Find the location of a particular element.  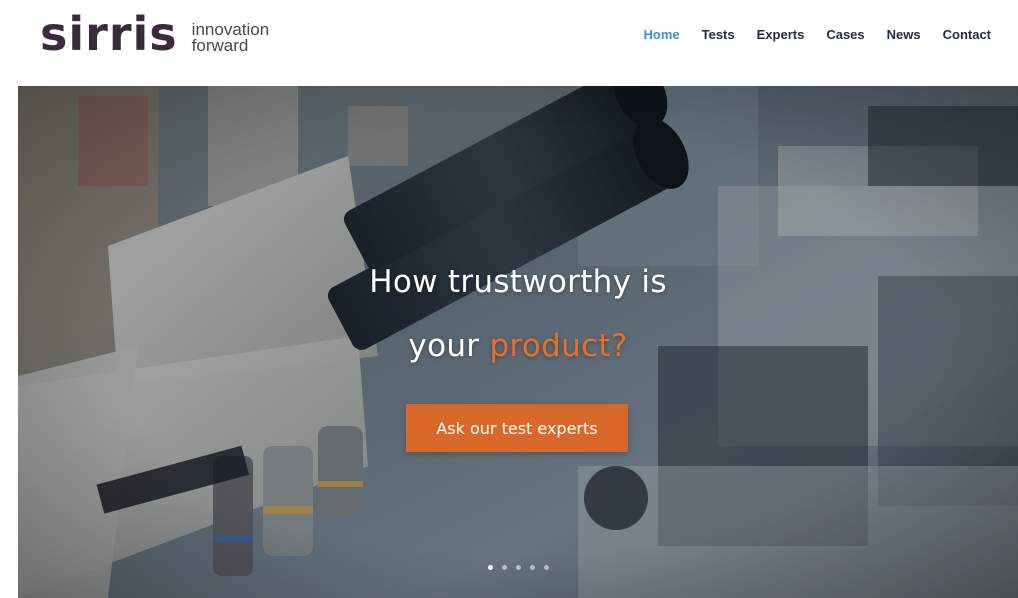

nav-item-news: News is located at coordinates (904, 35).